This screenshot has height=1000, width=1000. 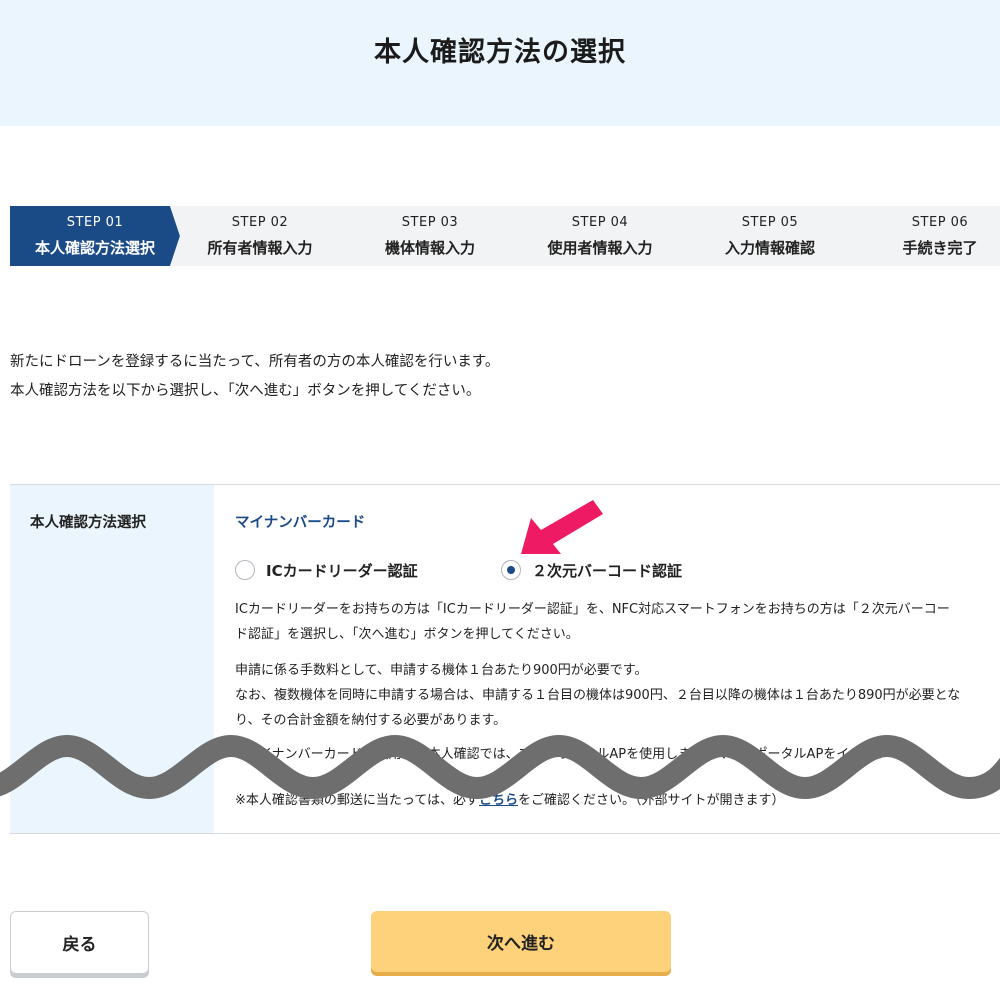 I want to click on step-02: STEP 02 所有者情報入力, so click(x=260, y=236).